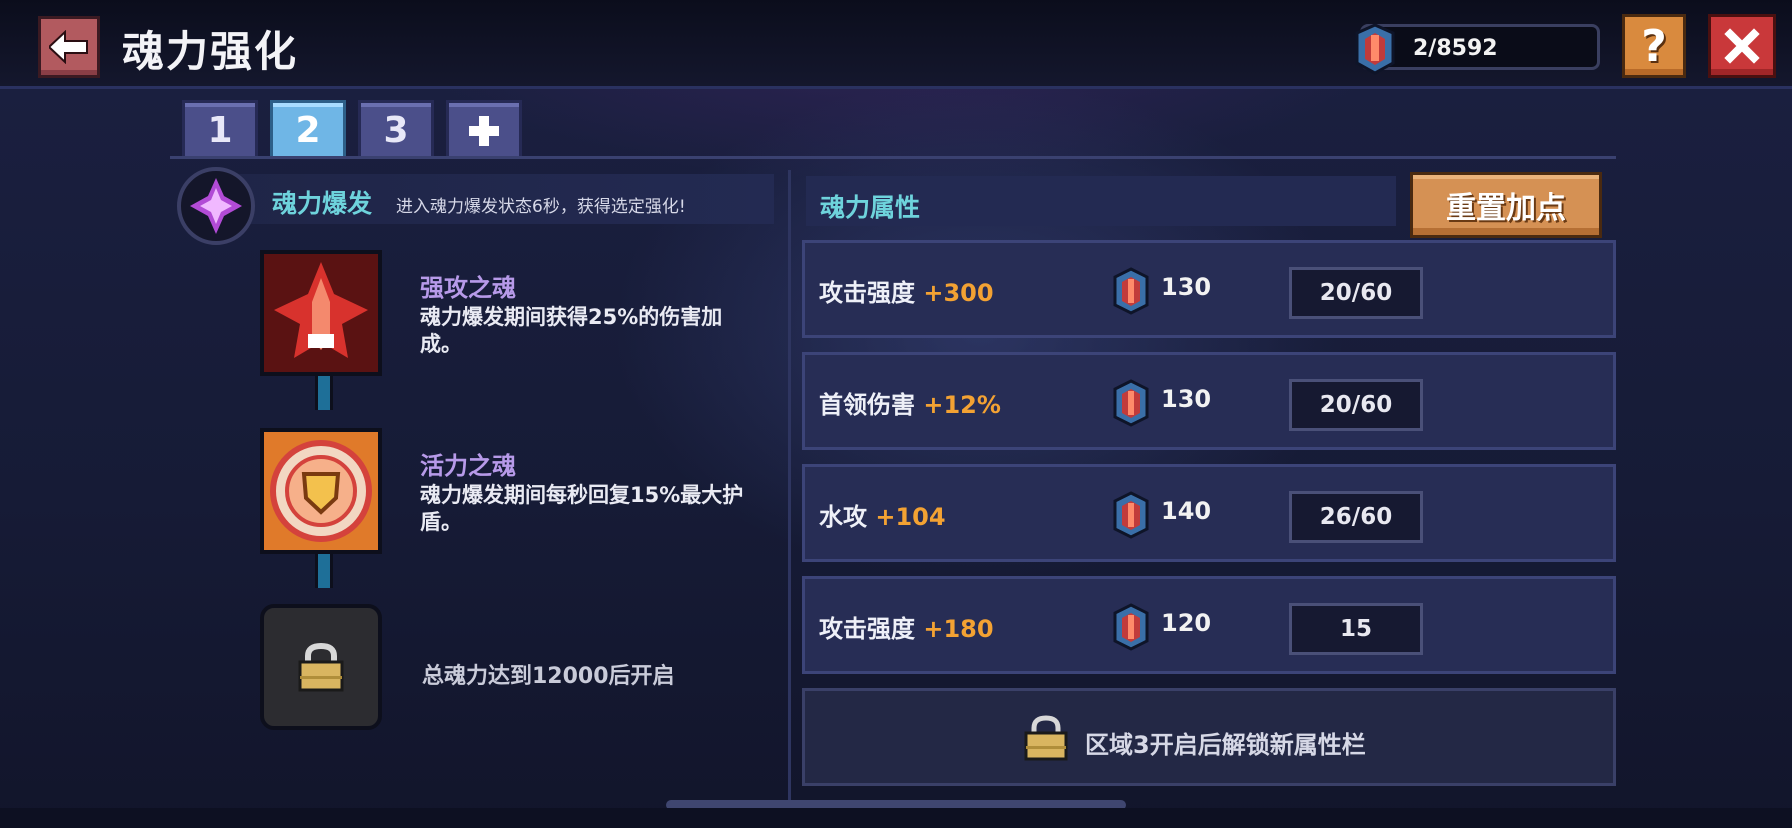  What do you see at coordinates (571, 330) in the screenshot?
I see `skill-description: 魂力爆发期间获得25%的伤害加成。` at bounding box center [571, 330].